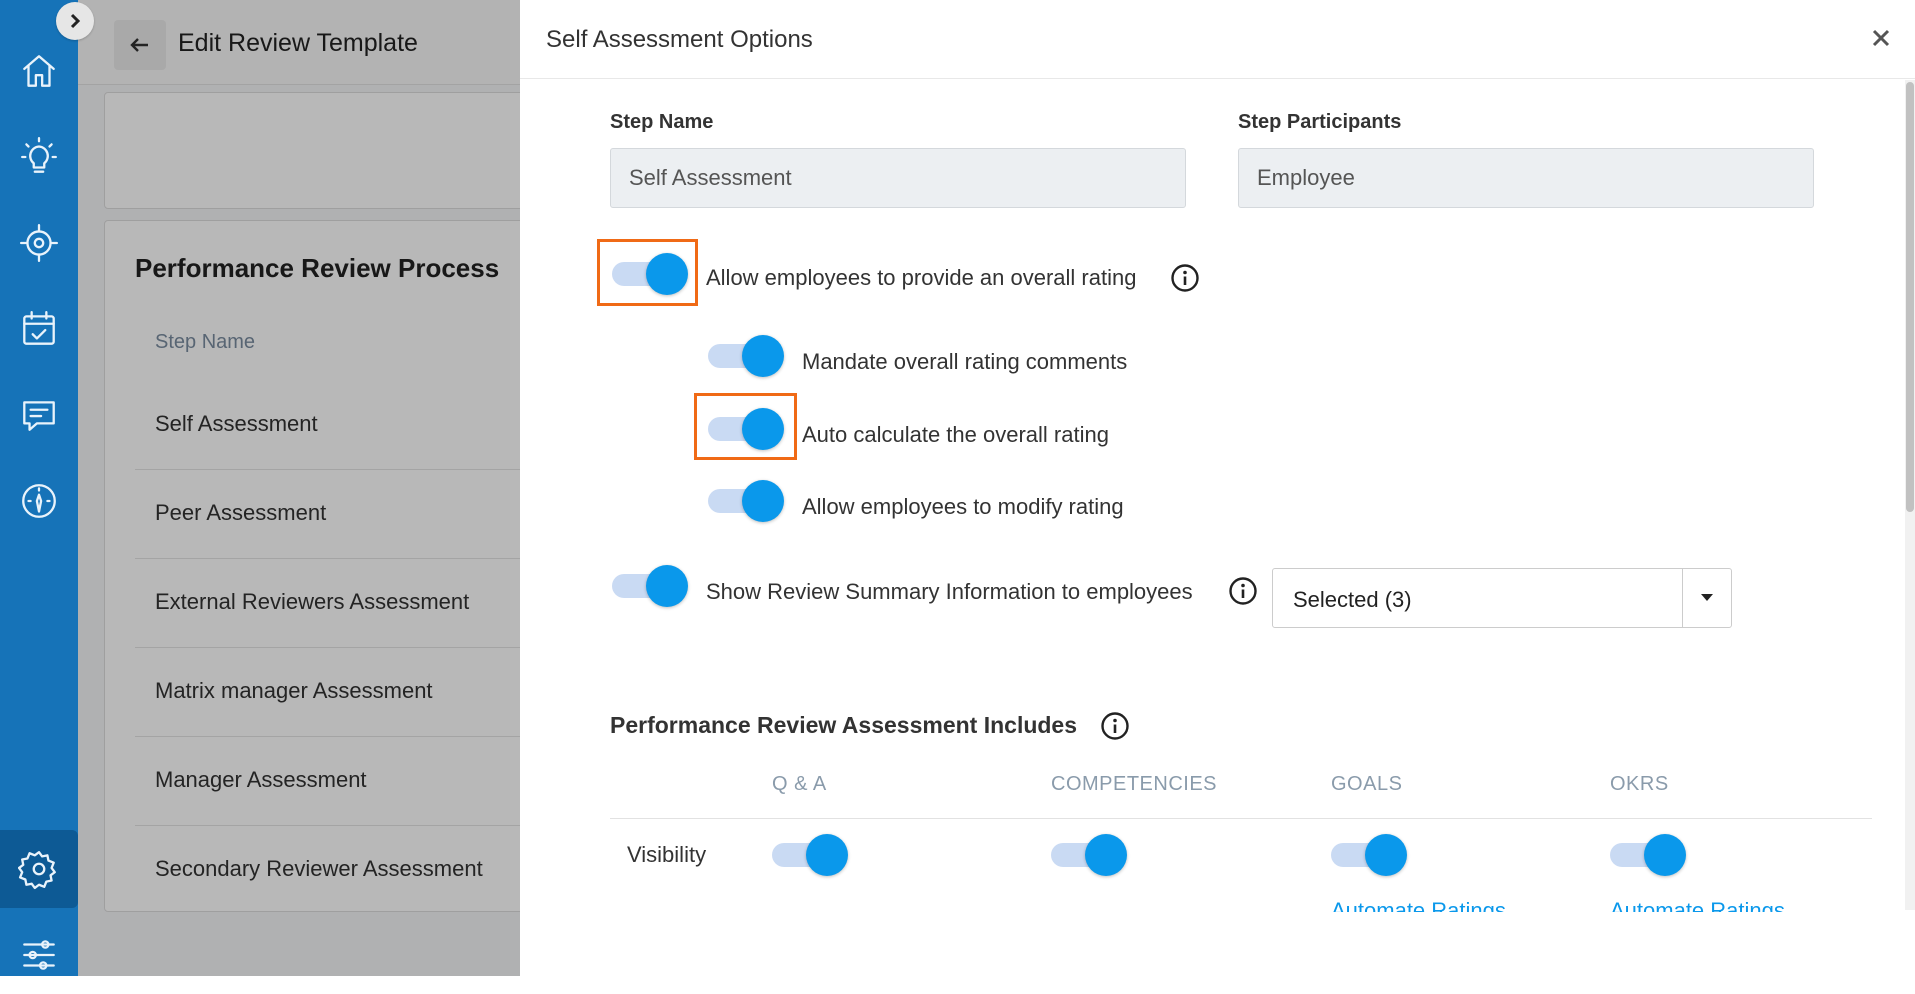 The width and height of the screenshot is (1915, 994). Describe the element at coordinates (799, 784) in the screenshot. I see `column-qa: Q & A` at that location.